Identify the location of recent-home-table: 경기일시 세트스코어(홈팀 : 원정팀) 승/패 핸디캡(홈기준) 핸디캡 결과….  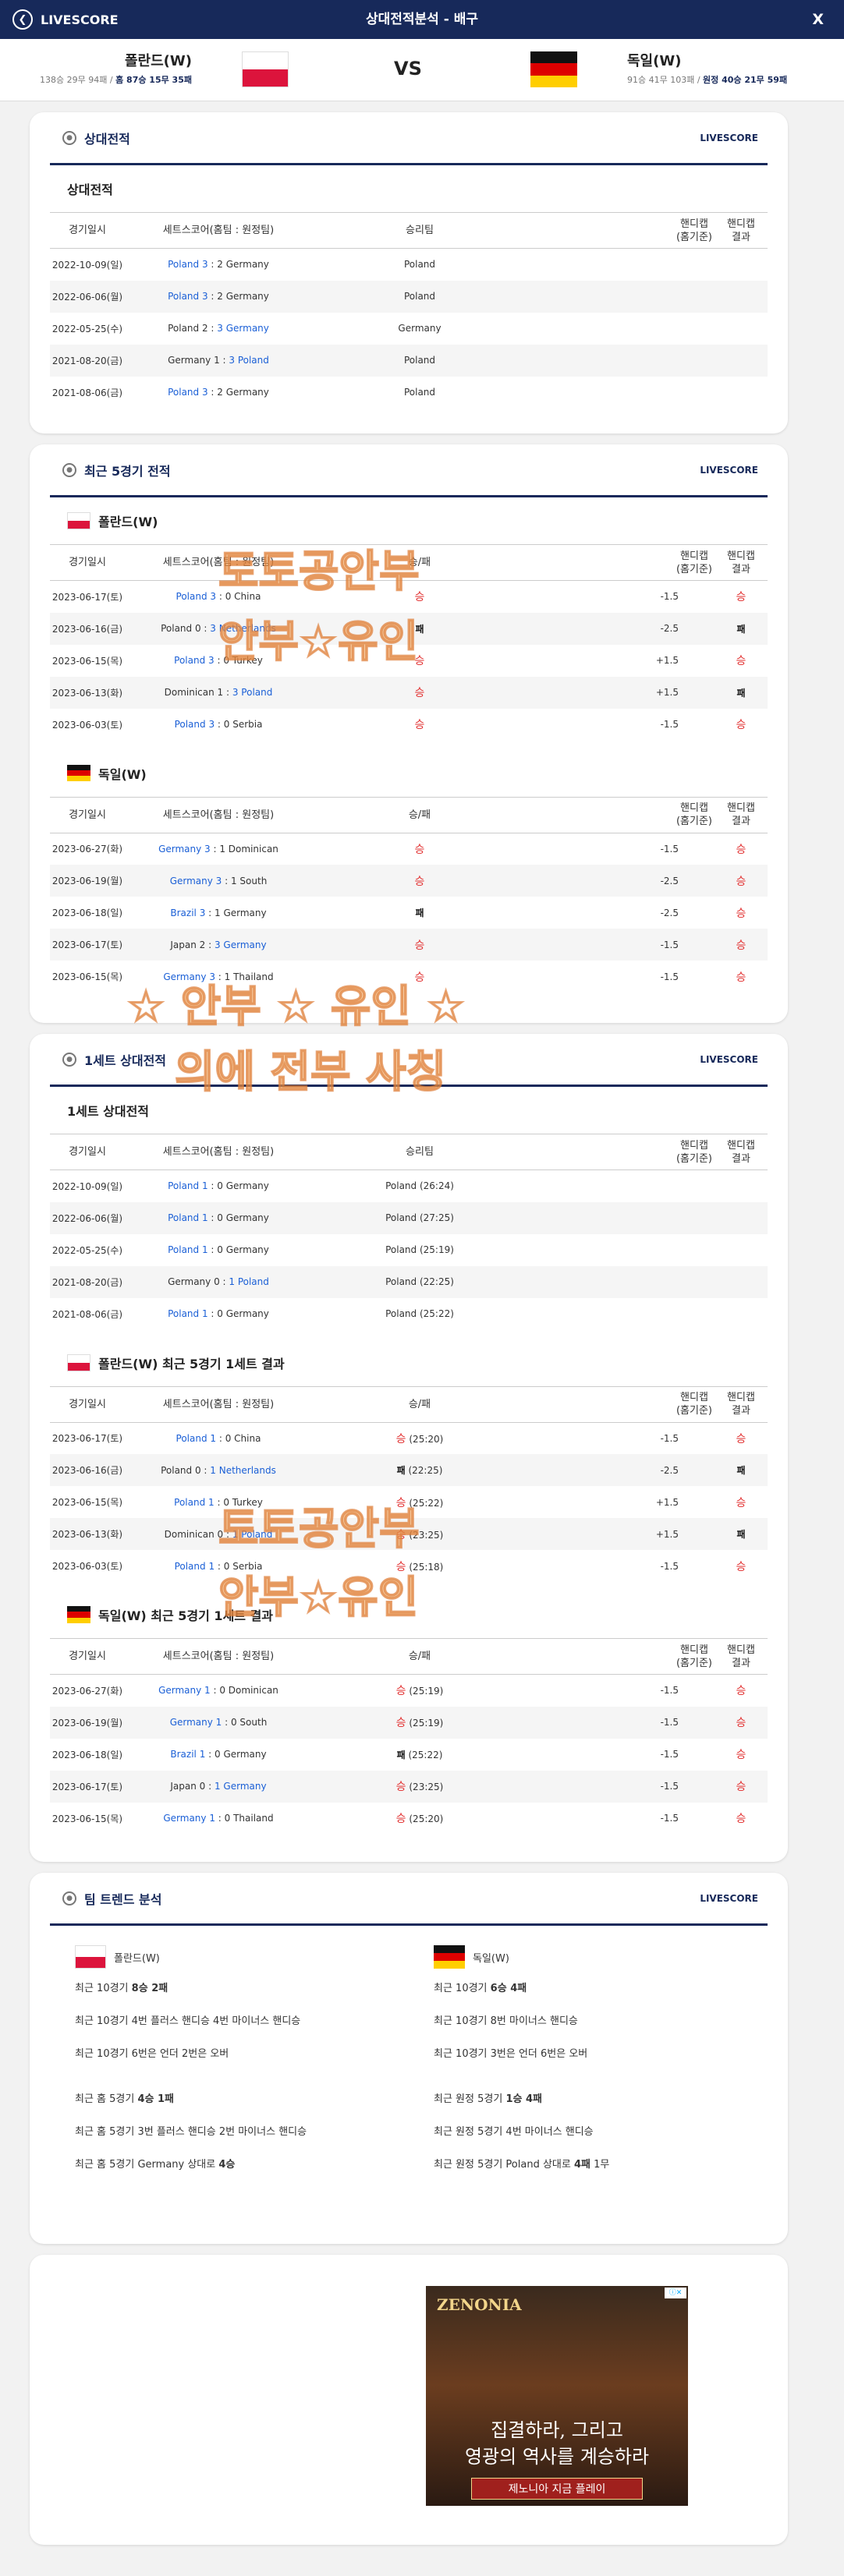
(409, 642).